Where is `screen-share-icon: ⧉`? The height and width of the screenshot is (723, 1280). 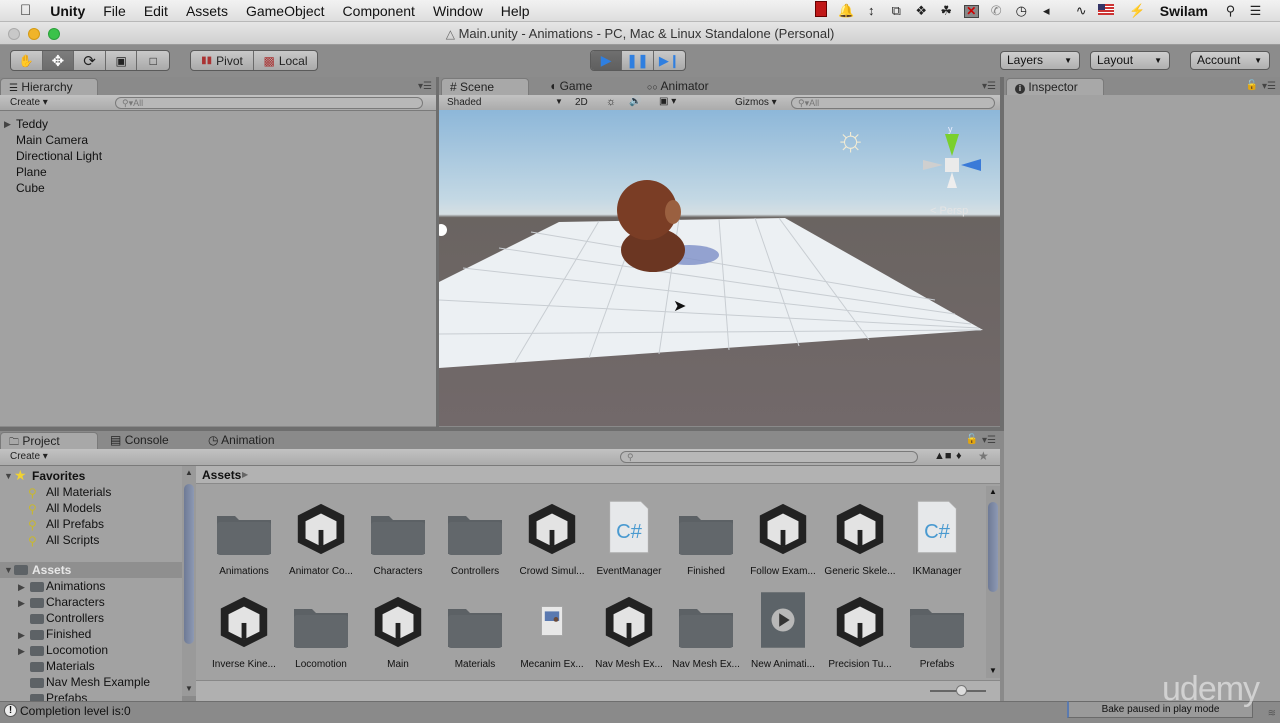
screen-share-icon: ⧉ is located at coordinates (896, 11).